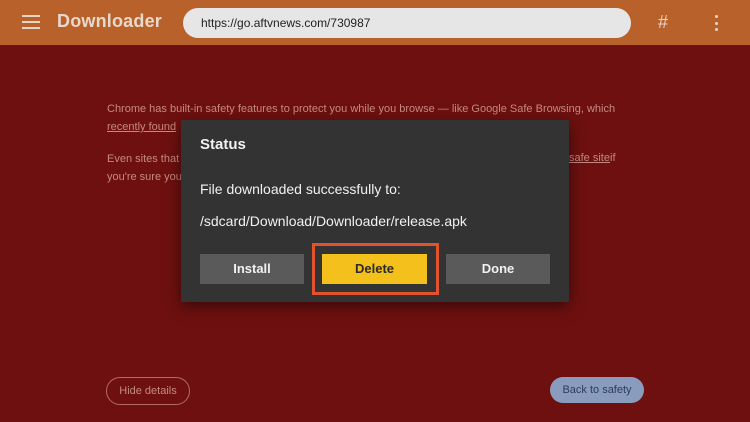  What do you see at coordinates (663, 22) in the screenshot?
I see `hash-icon: #` at bounding box center [663, 22].